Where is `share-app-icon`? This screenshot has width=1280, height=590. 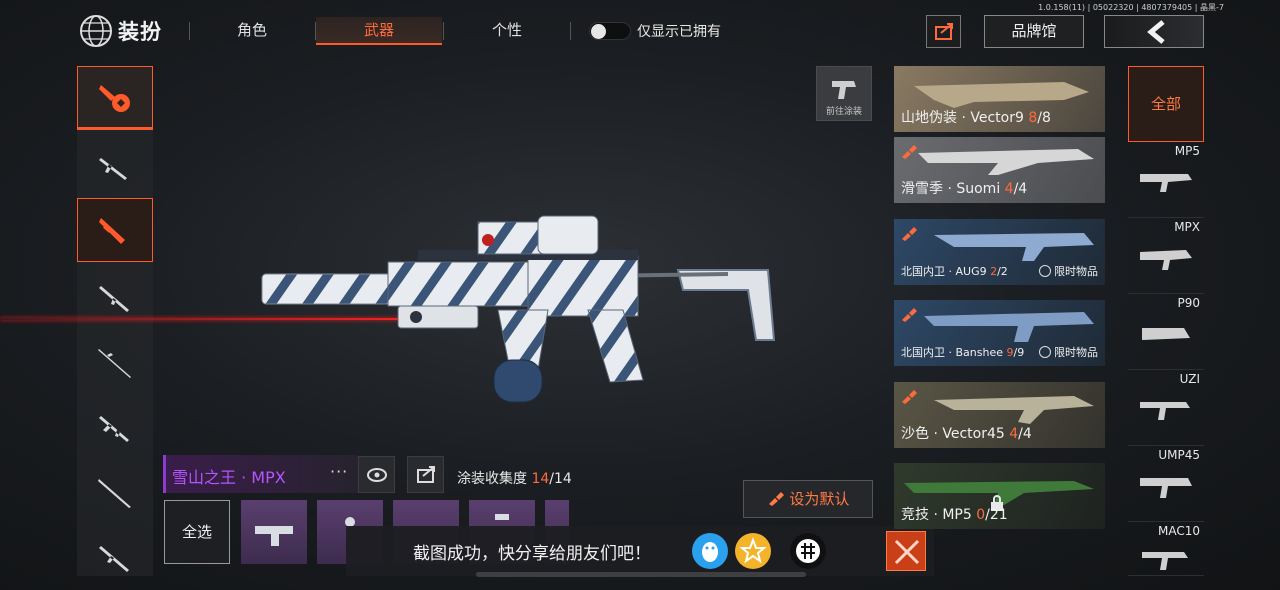 share-app-icon is located at coordinates (808, 551).